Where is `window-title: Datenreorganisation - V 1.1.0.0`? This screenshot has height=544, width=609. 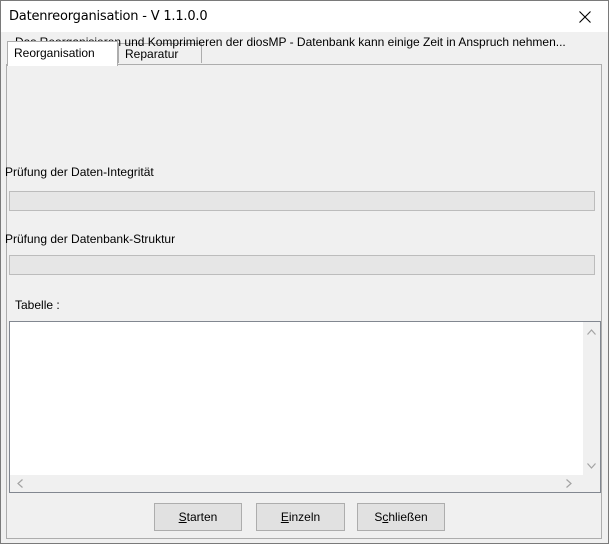
window-title: Datenreorganisation - V 1.1.0.0 is located at coordinates (108, 16).